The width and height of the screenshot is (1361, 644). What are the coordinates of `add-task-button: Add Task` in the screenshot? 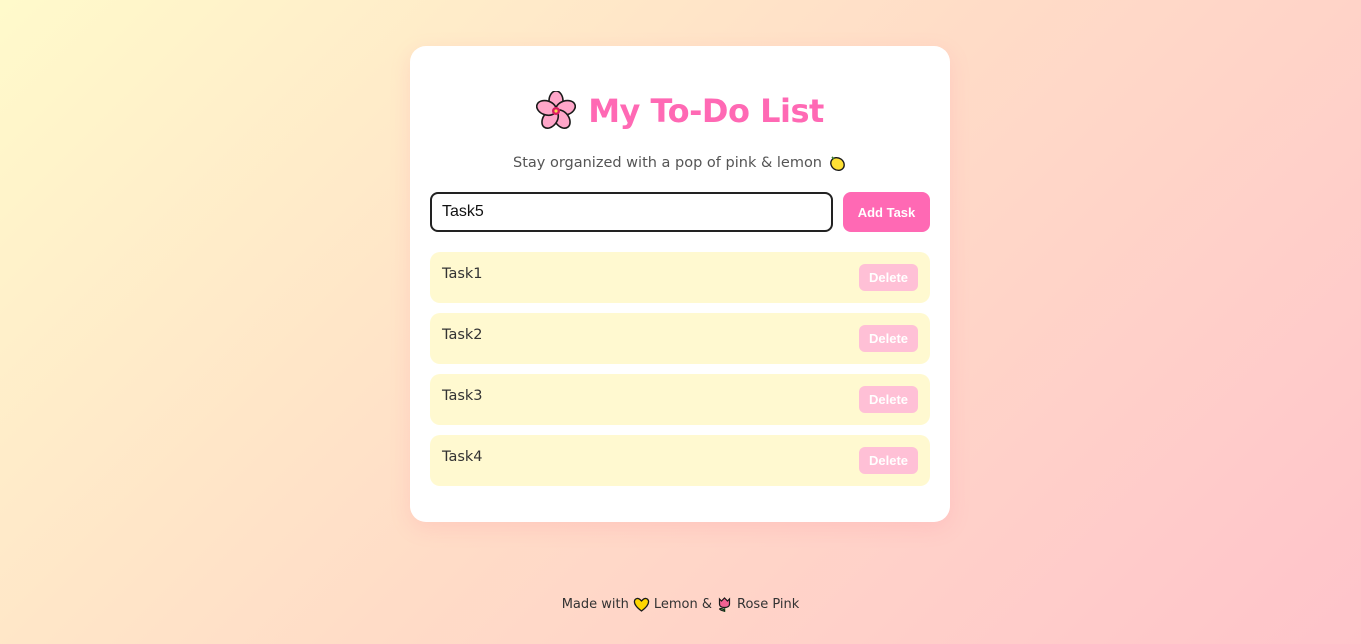 It's located at (886, 212).